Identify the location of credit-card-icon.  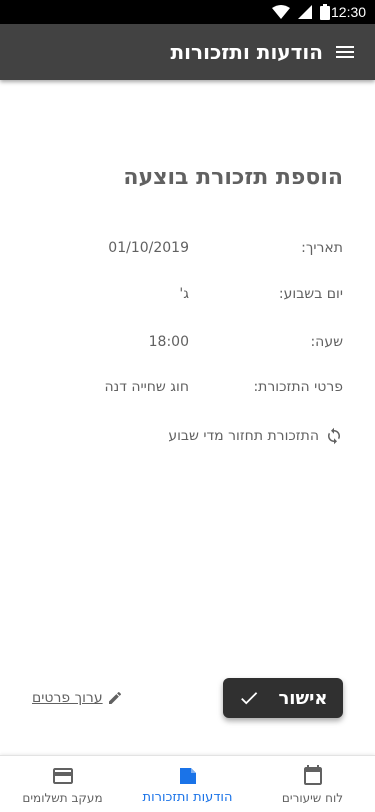
(62, 776).